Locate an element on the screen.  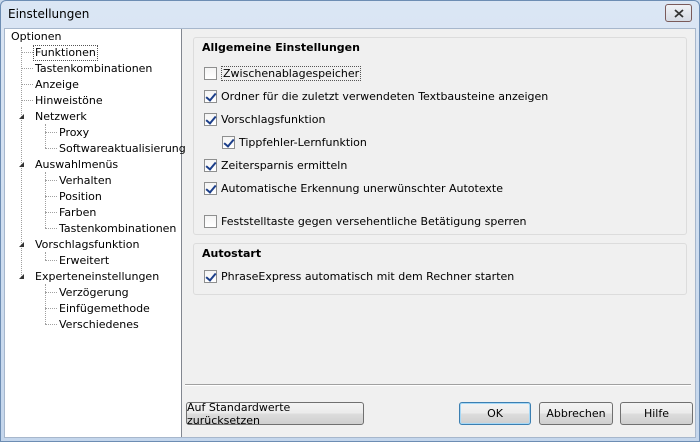
option-label: Zwischenablagespeicher is located at coordinates (291, 73).